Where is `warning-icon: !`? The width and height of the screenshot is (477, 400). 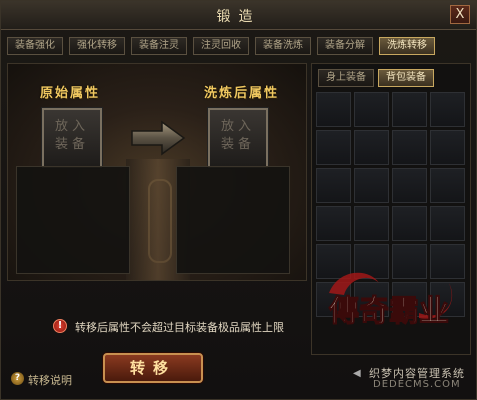 warning-icon: ! is located at coordinates (60, 326).